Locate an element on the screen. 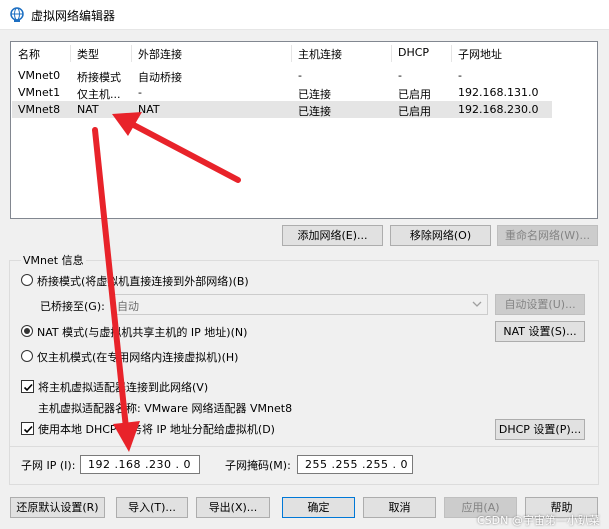 The height and width of the screenshot is (529, 609). subnet-ip-input: 192 .168 .230 . 0 is located at coordinates (140, 464).